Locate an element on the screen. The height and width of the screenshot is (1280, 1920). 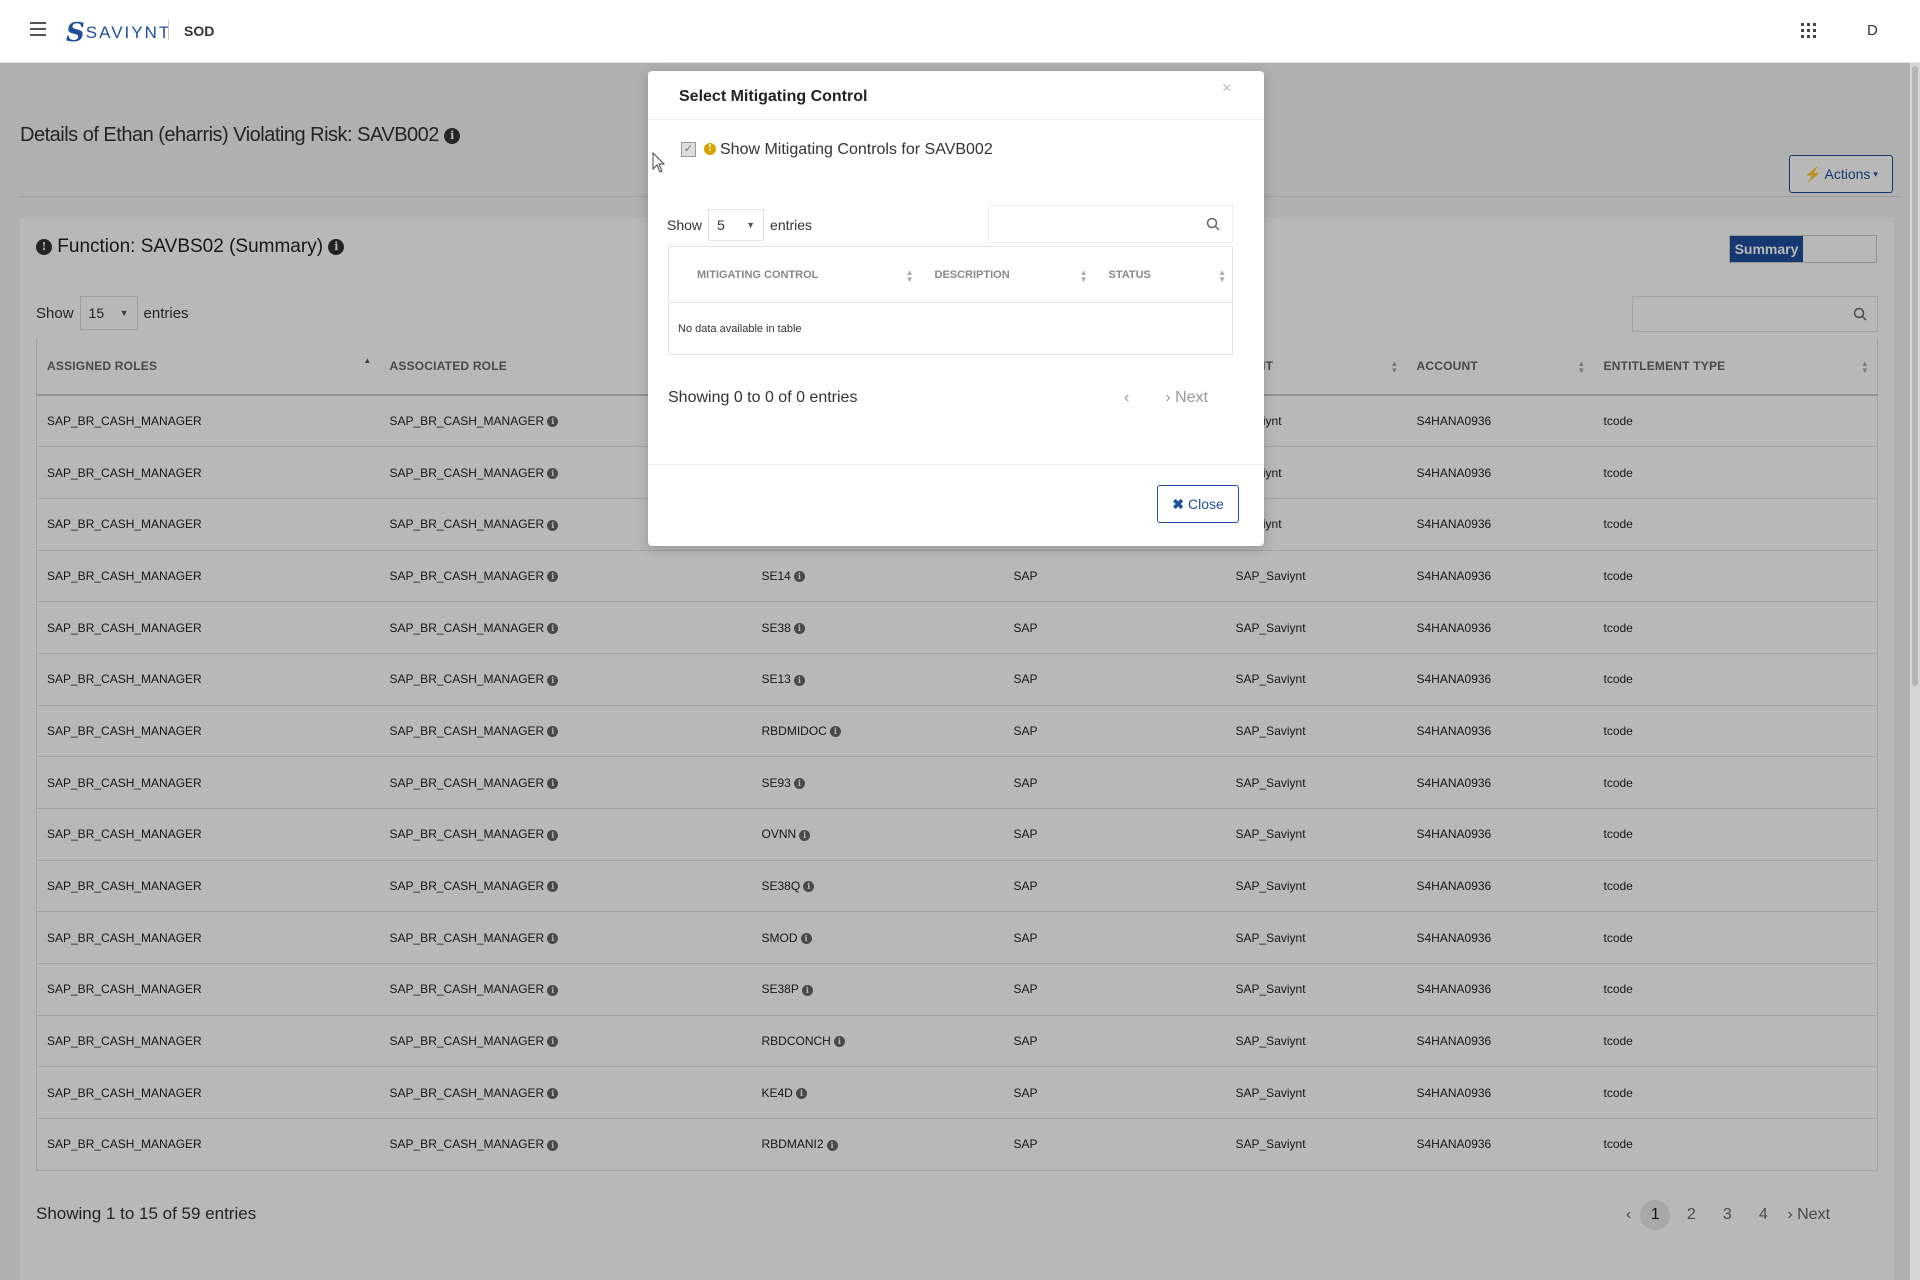
empty-table-message: No data available in table is located at coordinates (950, 328).